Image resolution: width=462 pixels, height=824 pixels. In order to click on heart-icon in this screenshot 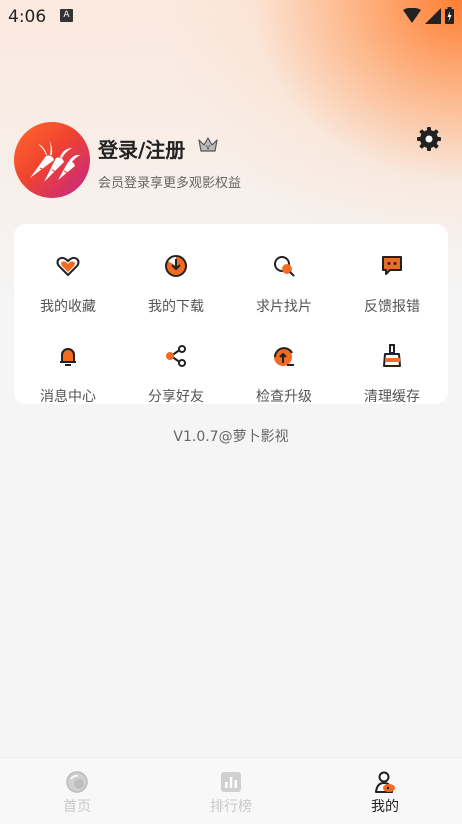, I will do `click(68, 266)`.